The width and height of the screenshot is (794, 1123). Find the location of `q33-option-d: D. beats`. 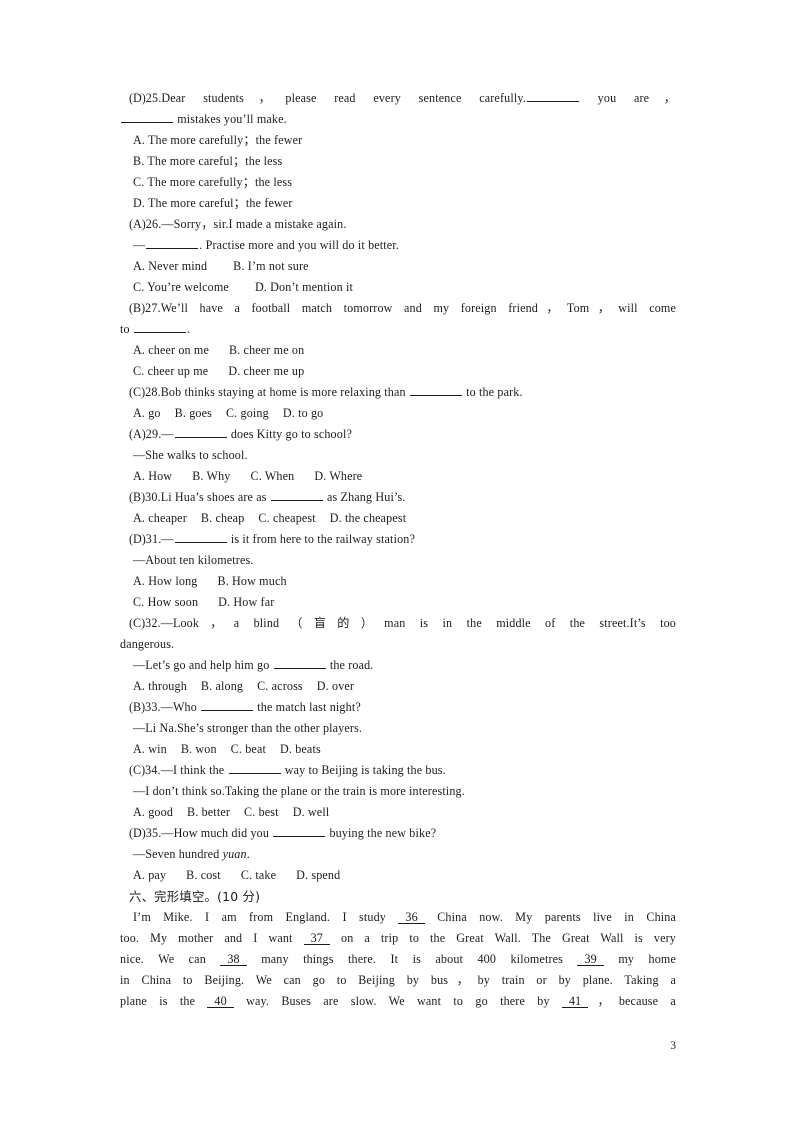

q33-option-d: D. beats is located at coordinates (300, 749).